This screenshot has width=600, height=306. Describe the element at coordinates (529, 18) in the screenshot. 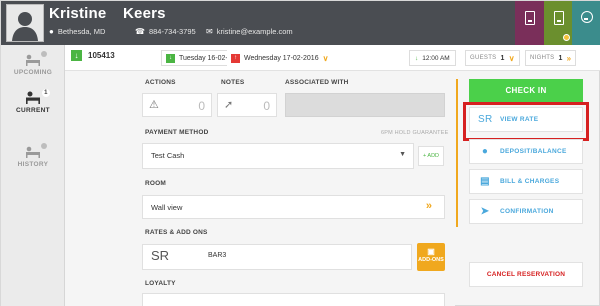

I see `document-icon` at that location.